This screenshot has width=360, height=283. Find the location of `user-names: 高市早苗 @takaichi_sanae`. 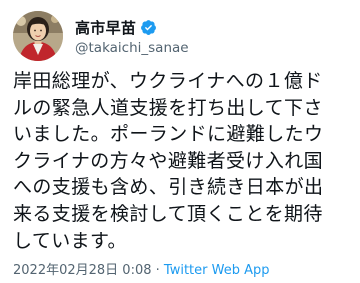

user-names: 高市早苗 @takaichi_sanae is located at coordinates (132, 36).